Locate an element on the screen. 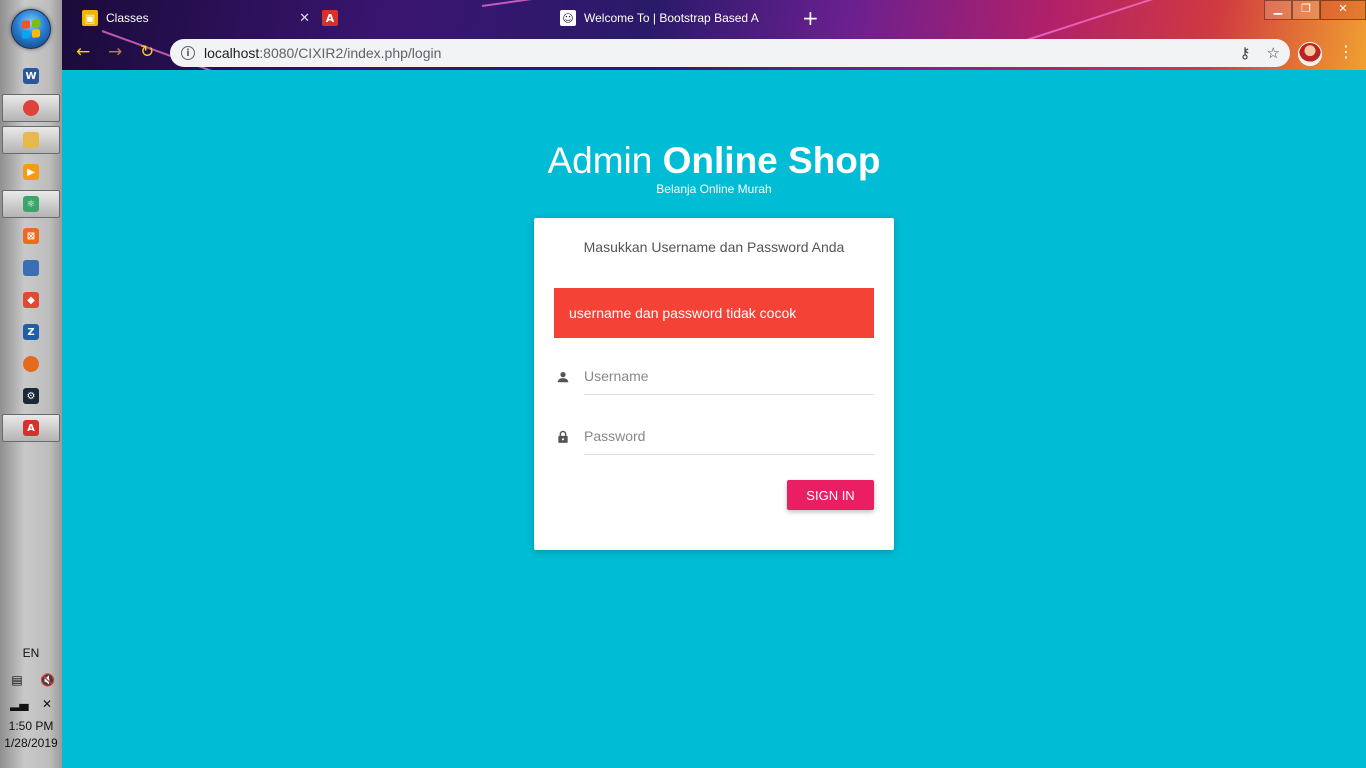  steam-icon: ⚙ is located at coordinates (31, 396).